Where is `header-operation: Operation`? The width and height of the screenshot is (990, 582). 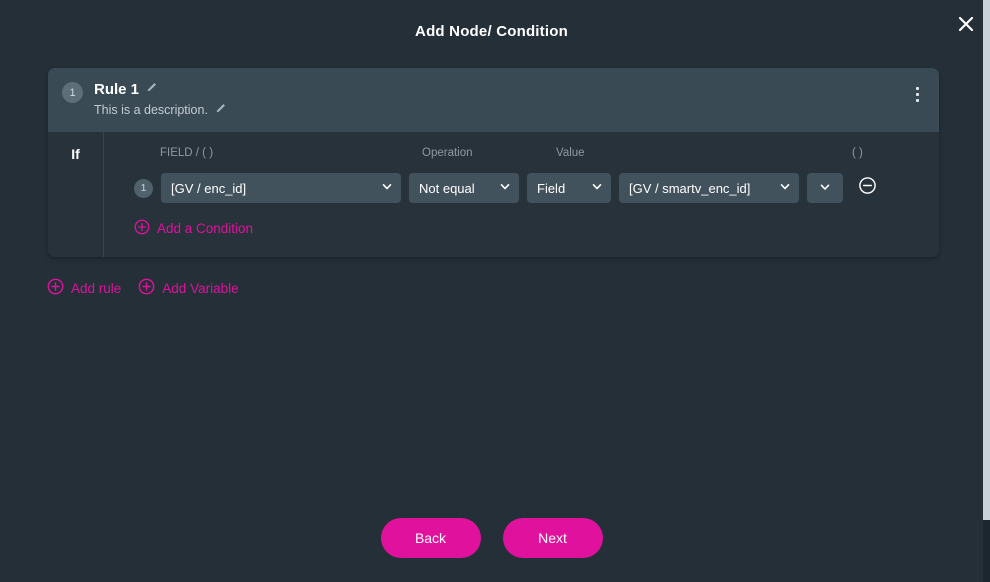
header-operation: Operation is located at coordinates (447, 153).